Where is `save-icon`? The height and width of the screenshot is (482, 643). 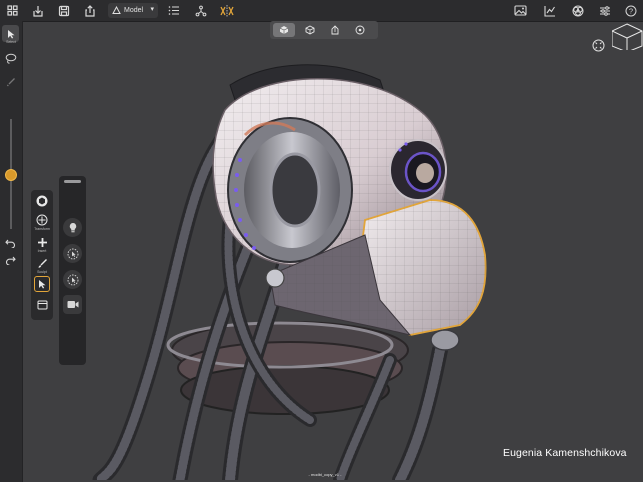 save-icon is located at coordinates (63, 10).